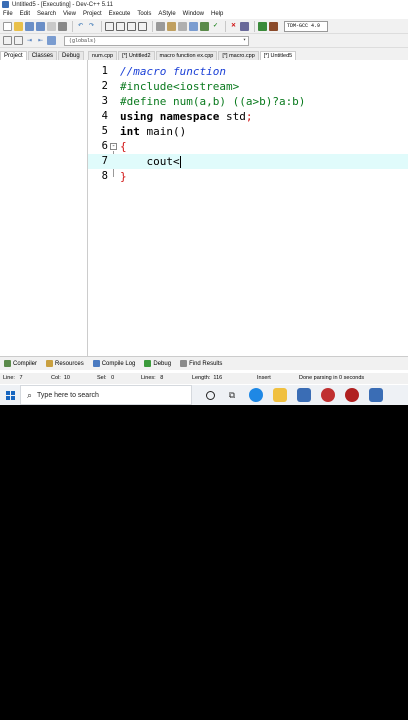 Image resolution: width=408 pixels, height=720 pixels. Describe the element at coordinates (162, 363) in the screenshot. I see `tab-label: Debug` at that location.